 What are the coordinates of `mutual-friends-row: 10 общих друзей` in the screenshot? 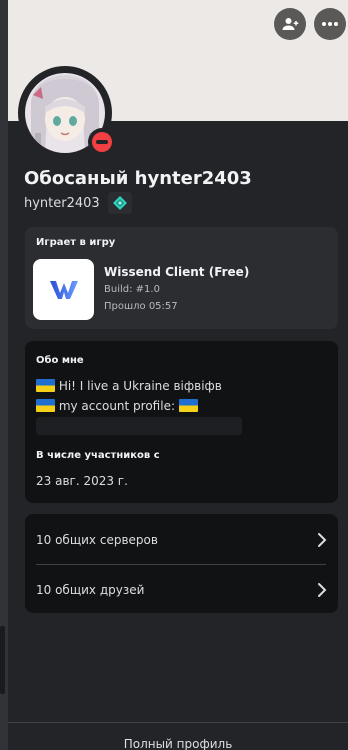 It's located at (181, 589).